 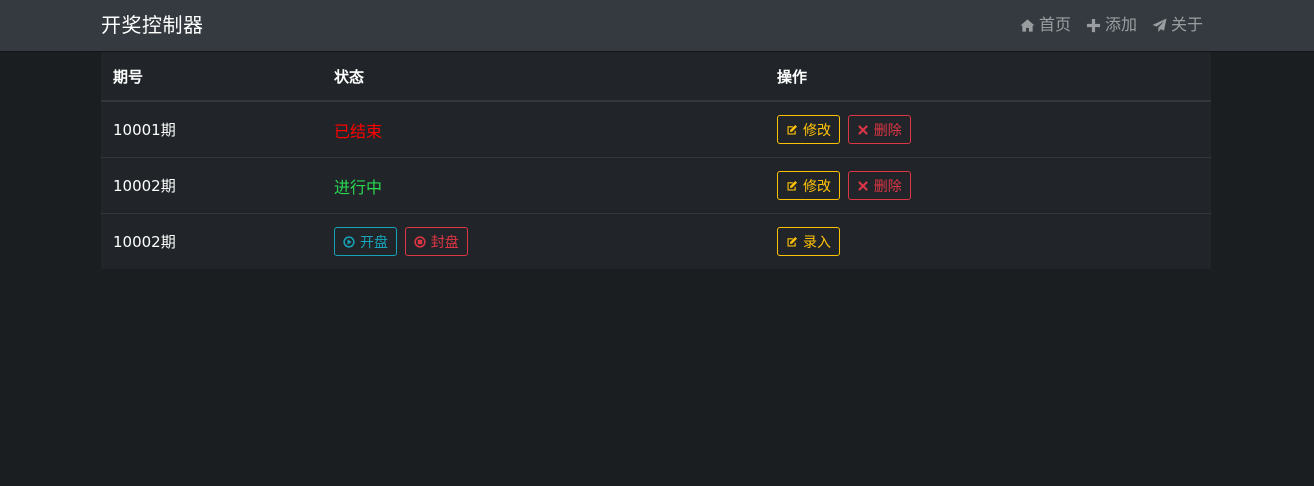 I want to click on navbar: 开奖控制器 首页 添加 关于, so click(x=657, y=25).